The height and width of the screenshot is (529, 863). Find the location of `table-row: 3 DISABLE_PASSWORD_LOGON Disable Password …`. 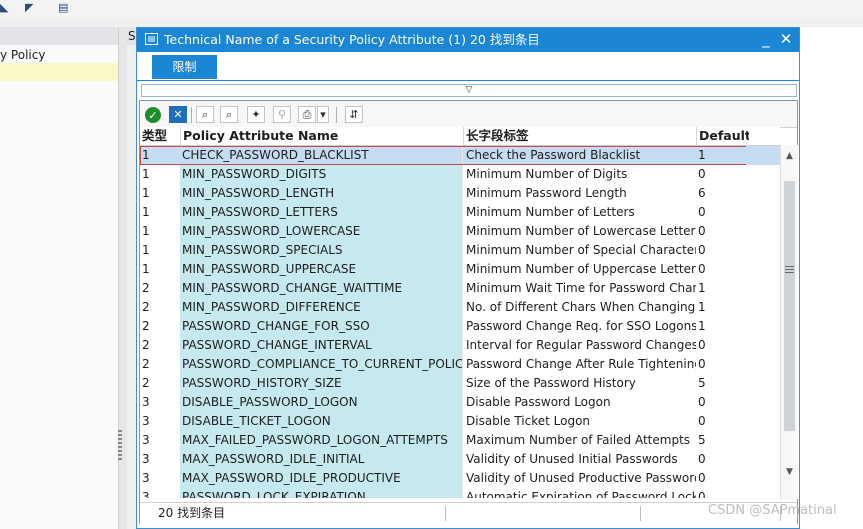

table-row: 3 DISABLE_PASSWORD_LOGON Disable Password … is located at coordinates (460, 402).